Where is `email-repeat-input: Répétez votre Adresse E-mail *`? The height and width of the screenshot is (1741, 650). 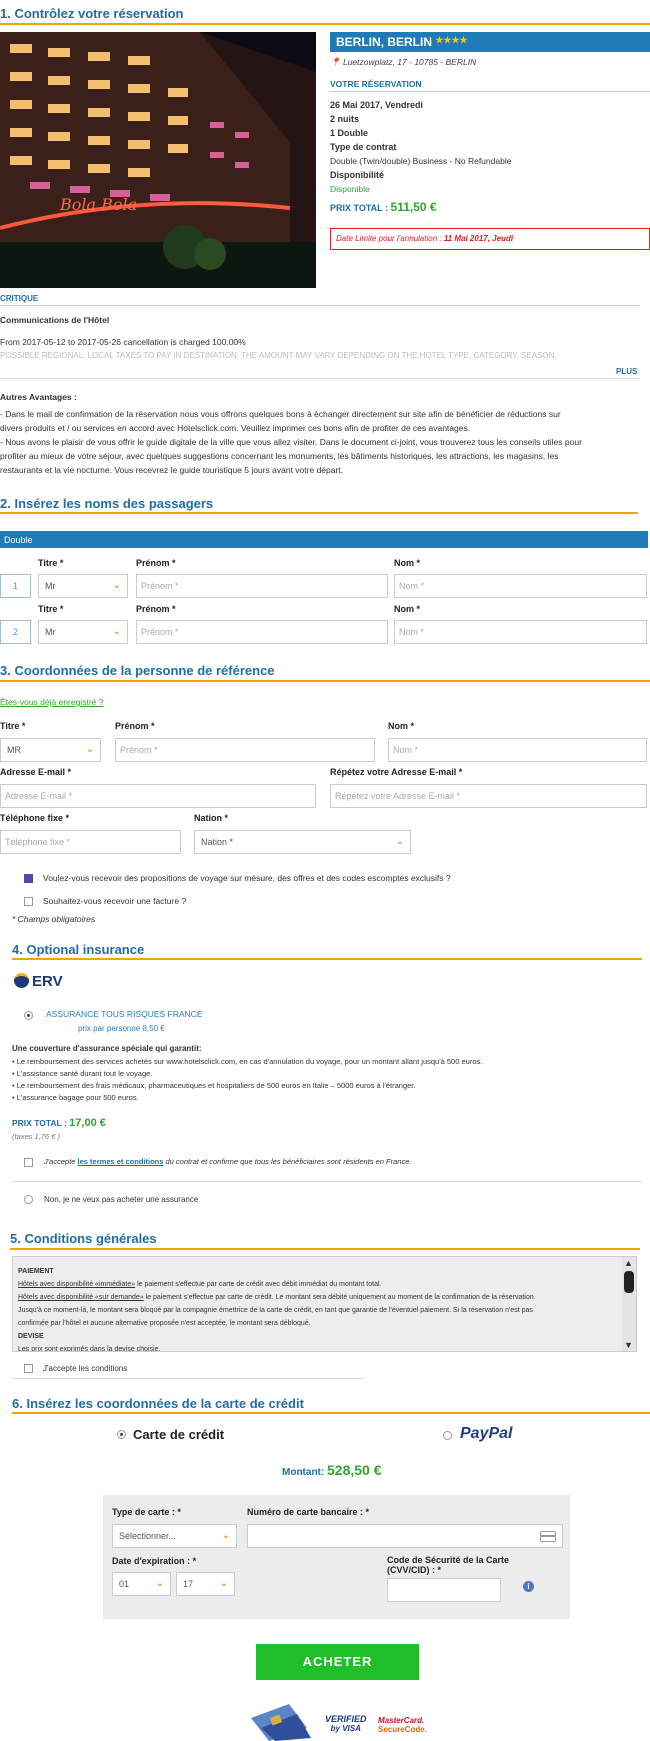 email-repeat-input: Répétez votre Adresse E-mail * is located at coordinates (488, 796).